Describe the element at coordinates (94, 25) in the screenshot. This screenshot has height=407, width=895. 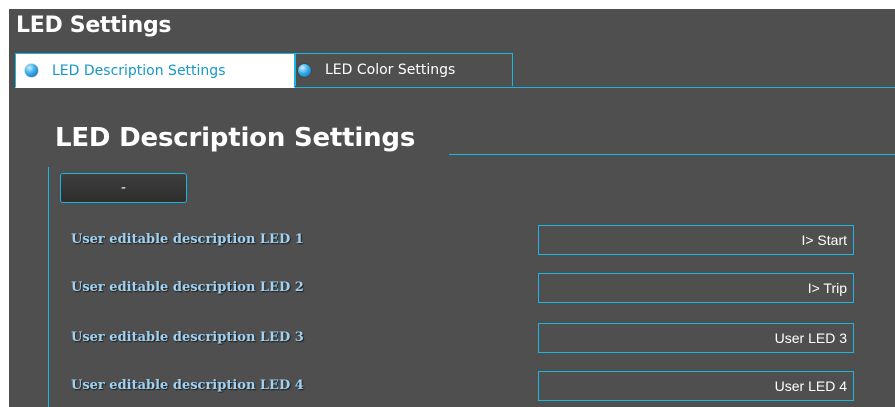
I see `panel-title: LED Settings` at that location.